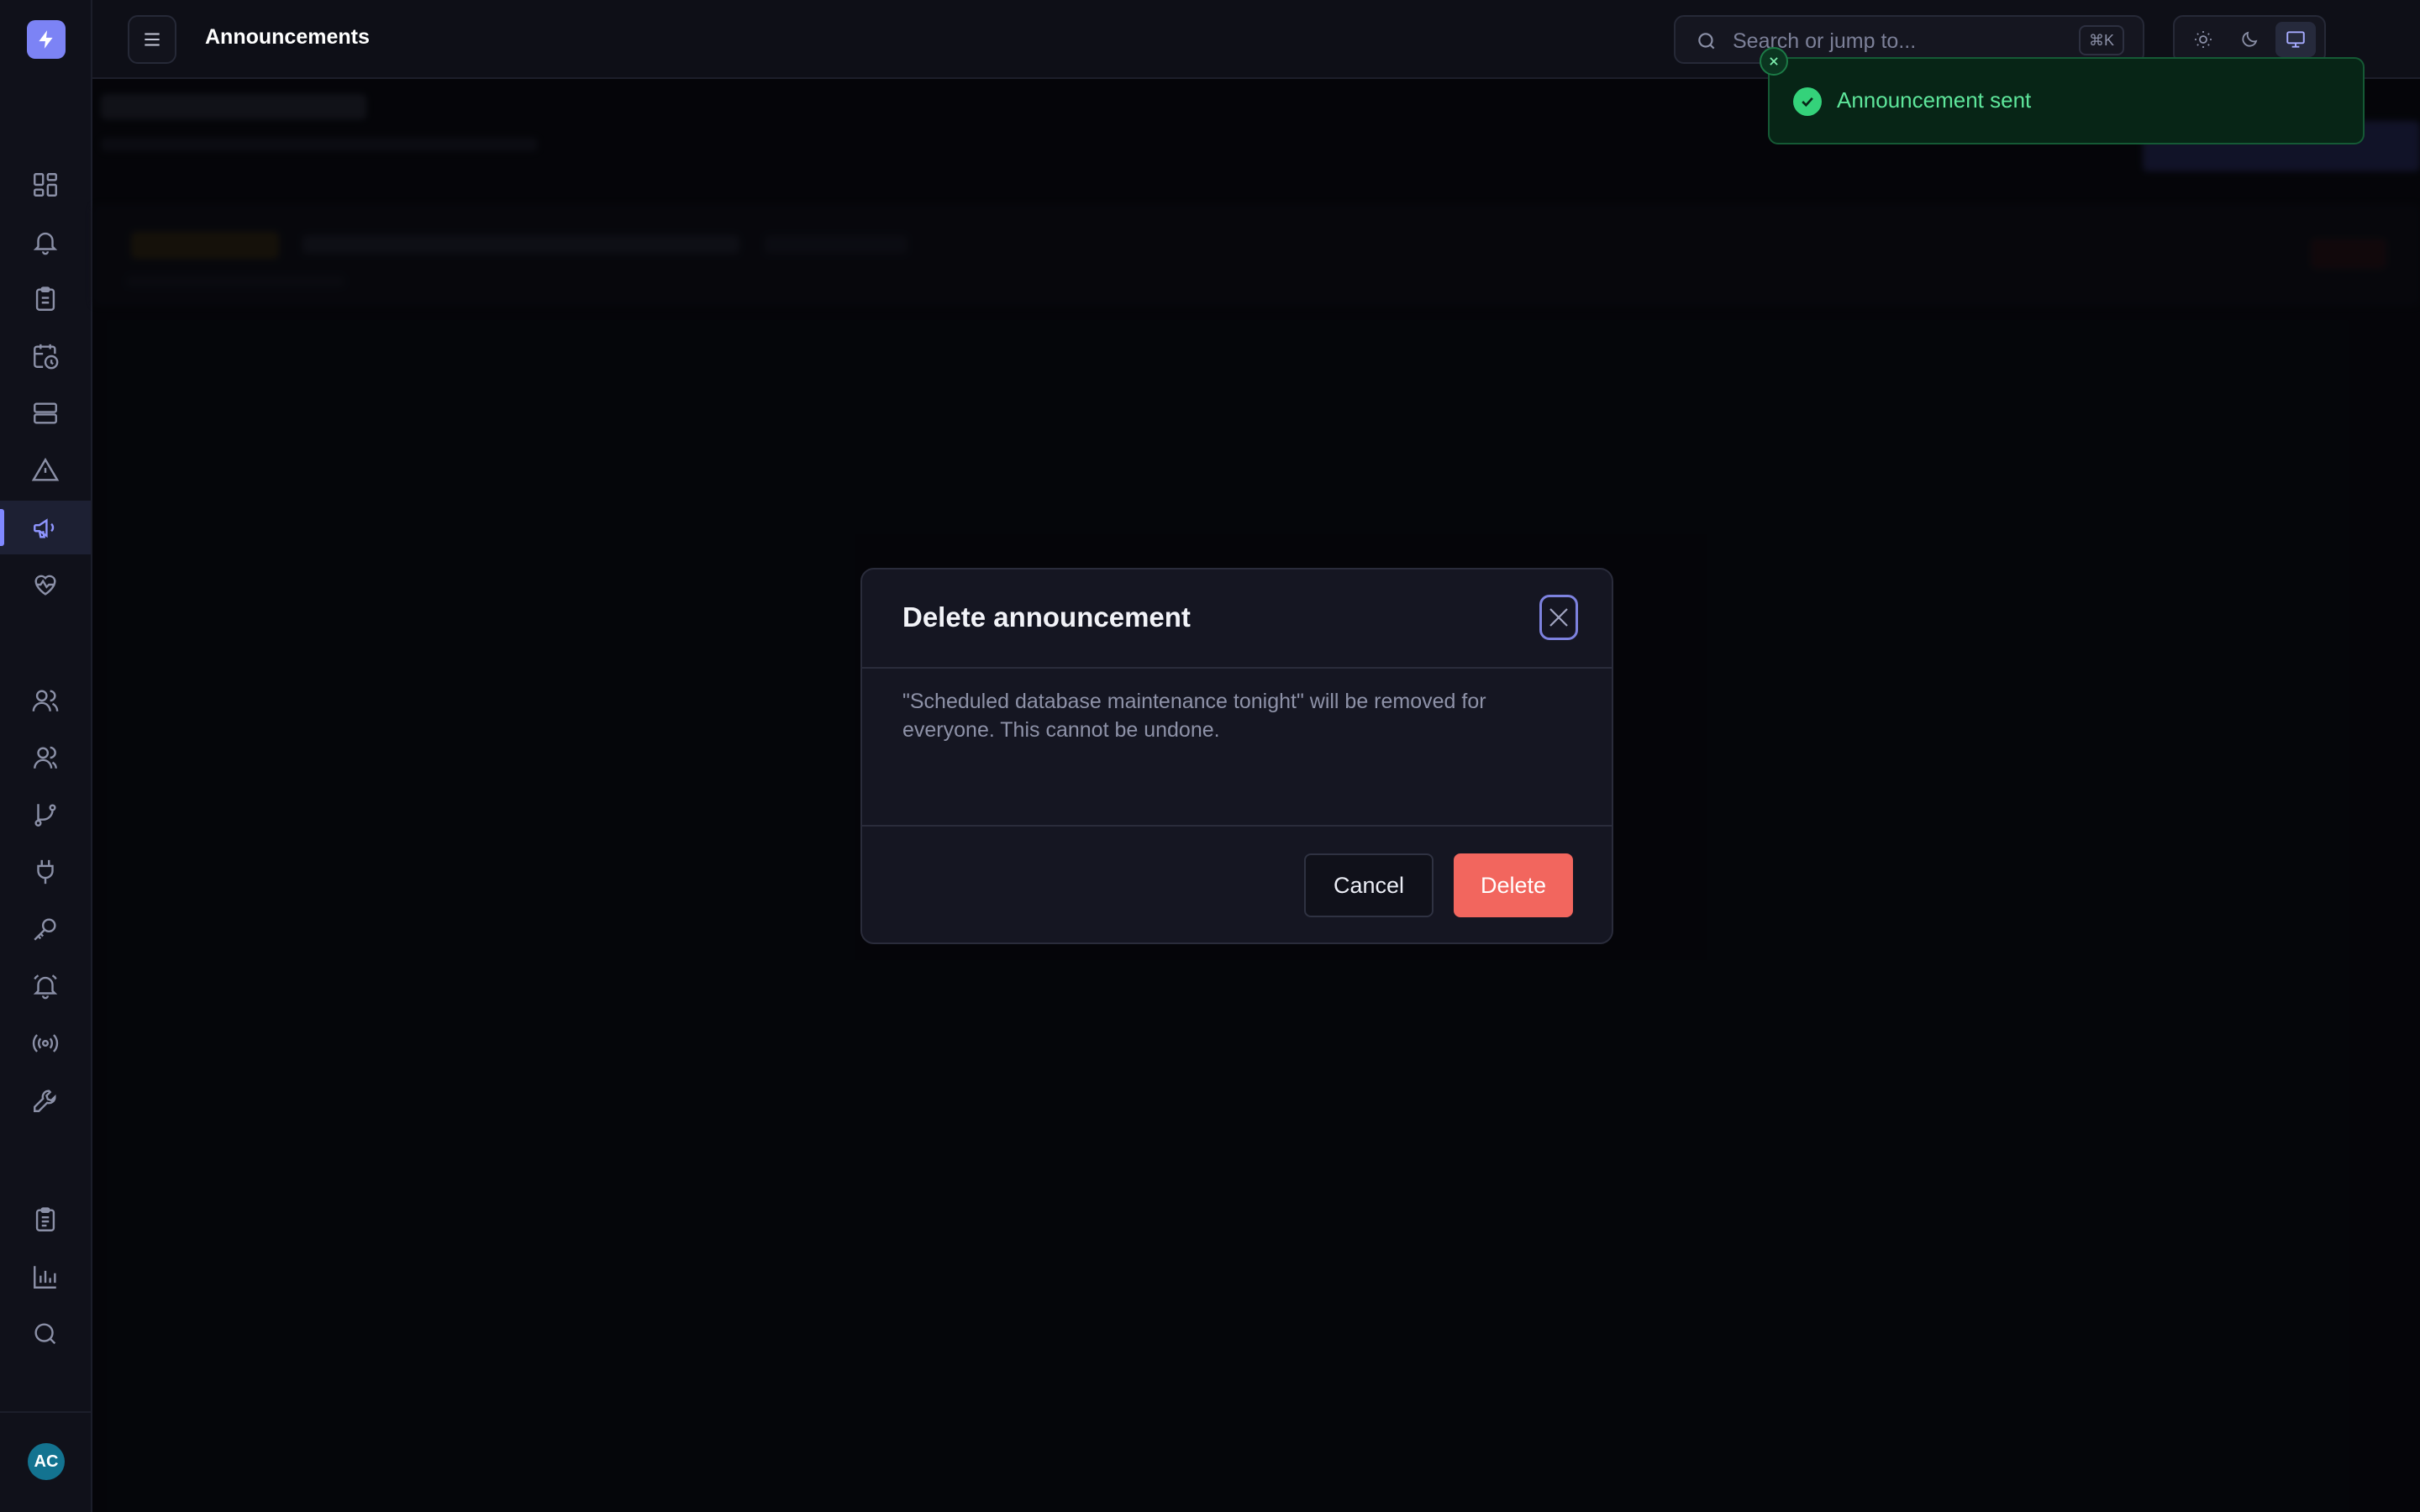 The height and width of the screenshot is (1512, 2420). I want to click on sidebar-item-announcements, so click(45, 527).